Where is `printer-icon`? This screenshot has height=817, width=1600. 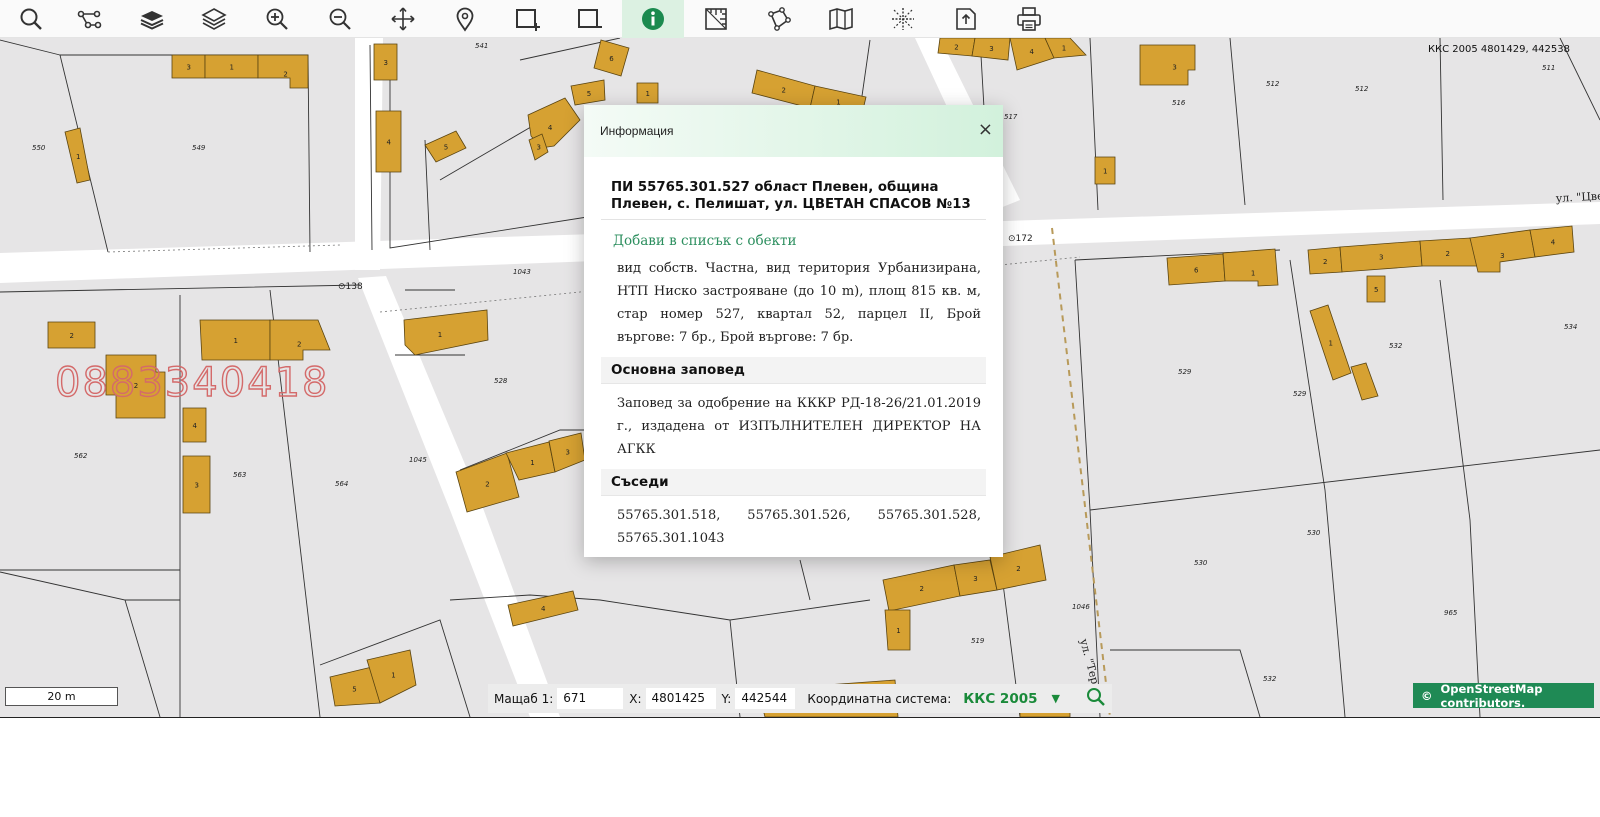
printer-icon is located at coordinates (1029, 19).